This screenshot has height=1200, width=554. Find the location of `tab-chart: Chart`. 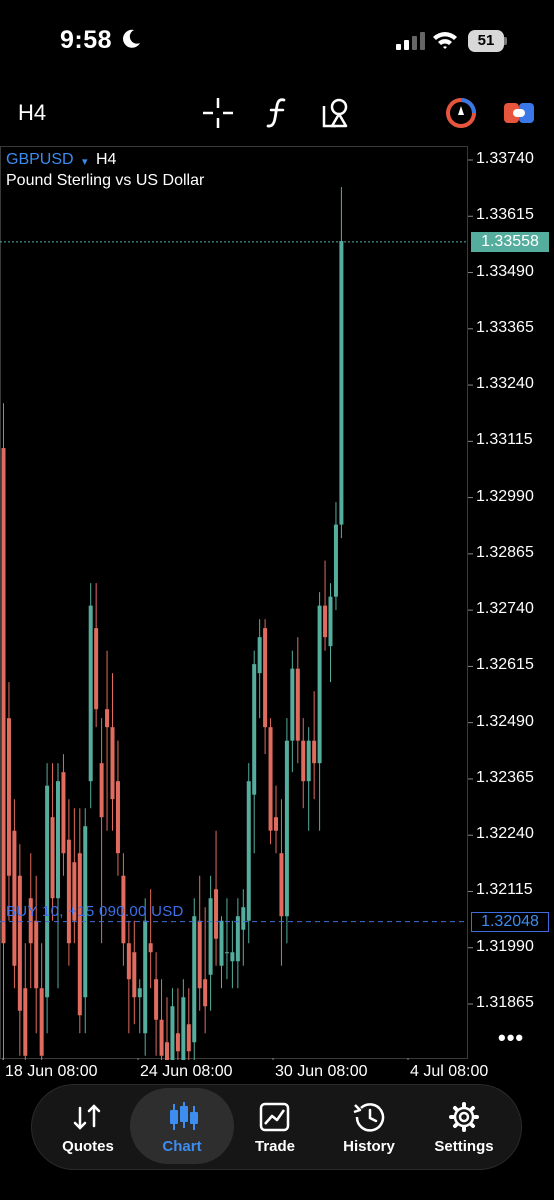

tab-chart: Chart is located at coordinates (182, 1126).